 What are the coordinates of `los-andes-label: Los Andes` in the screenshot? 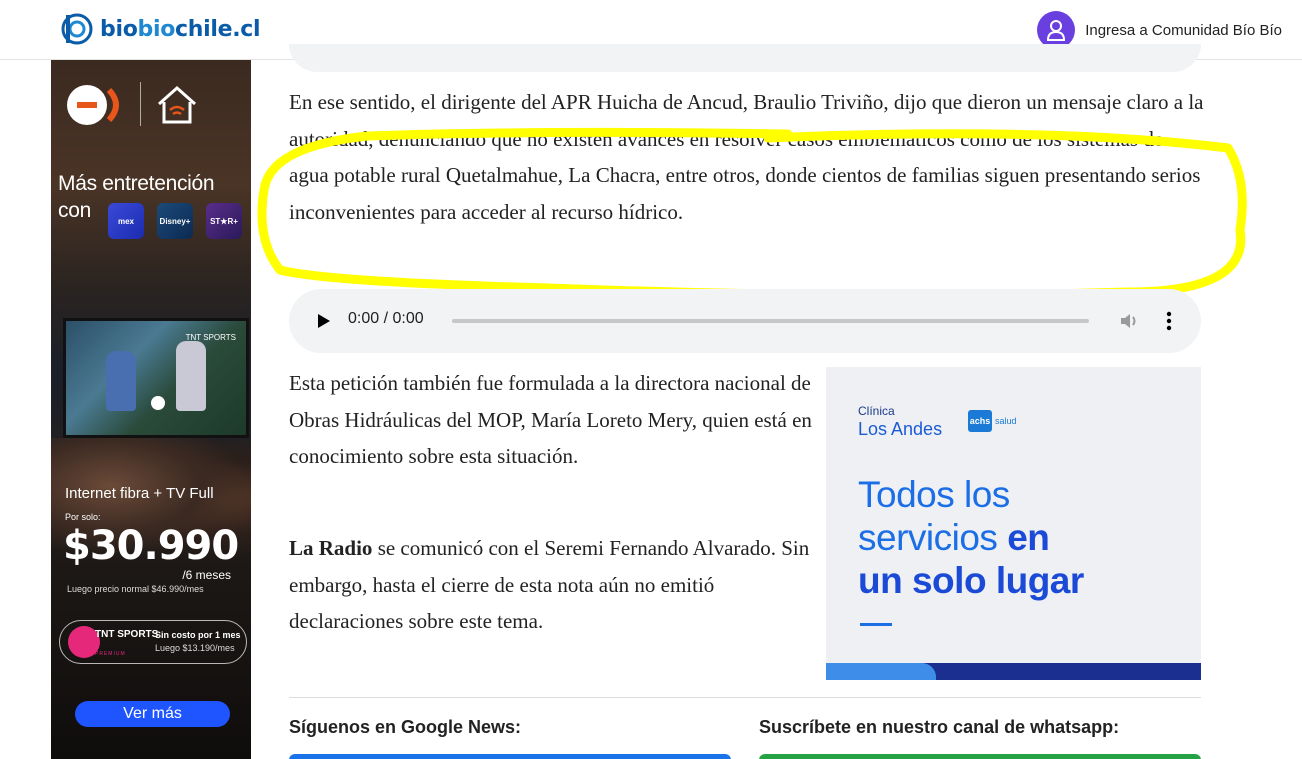 It's located at (900, 429).